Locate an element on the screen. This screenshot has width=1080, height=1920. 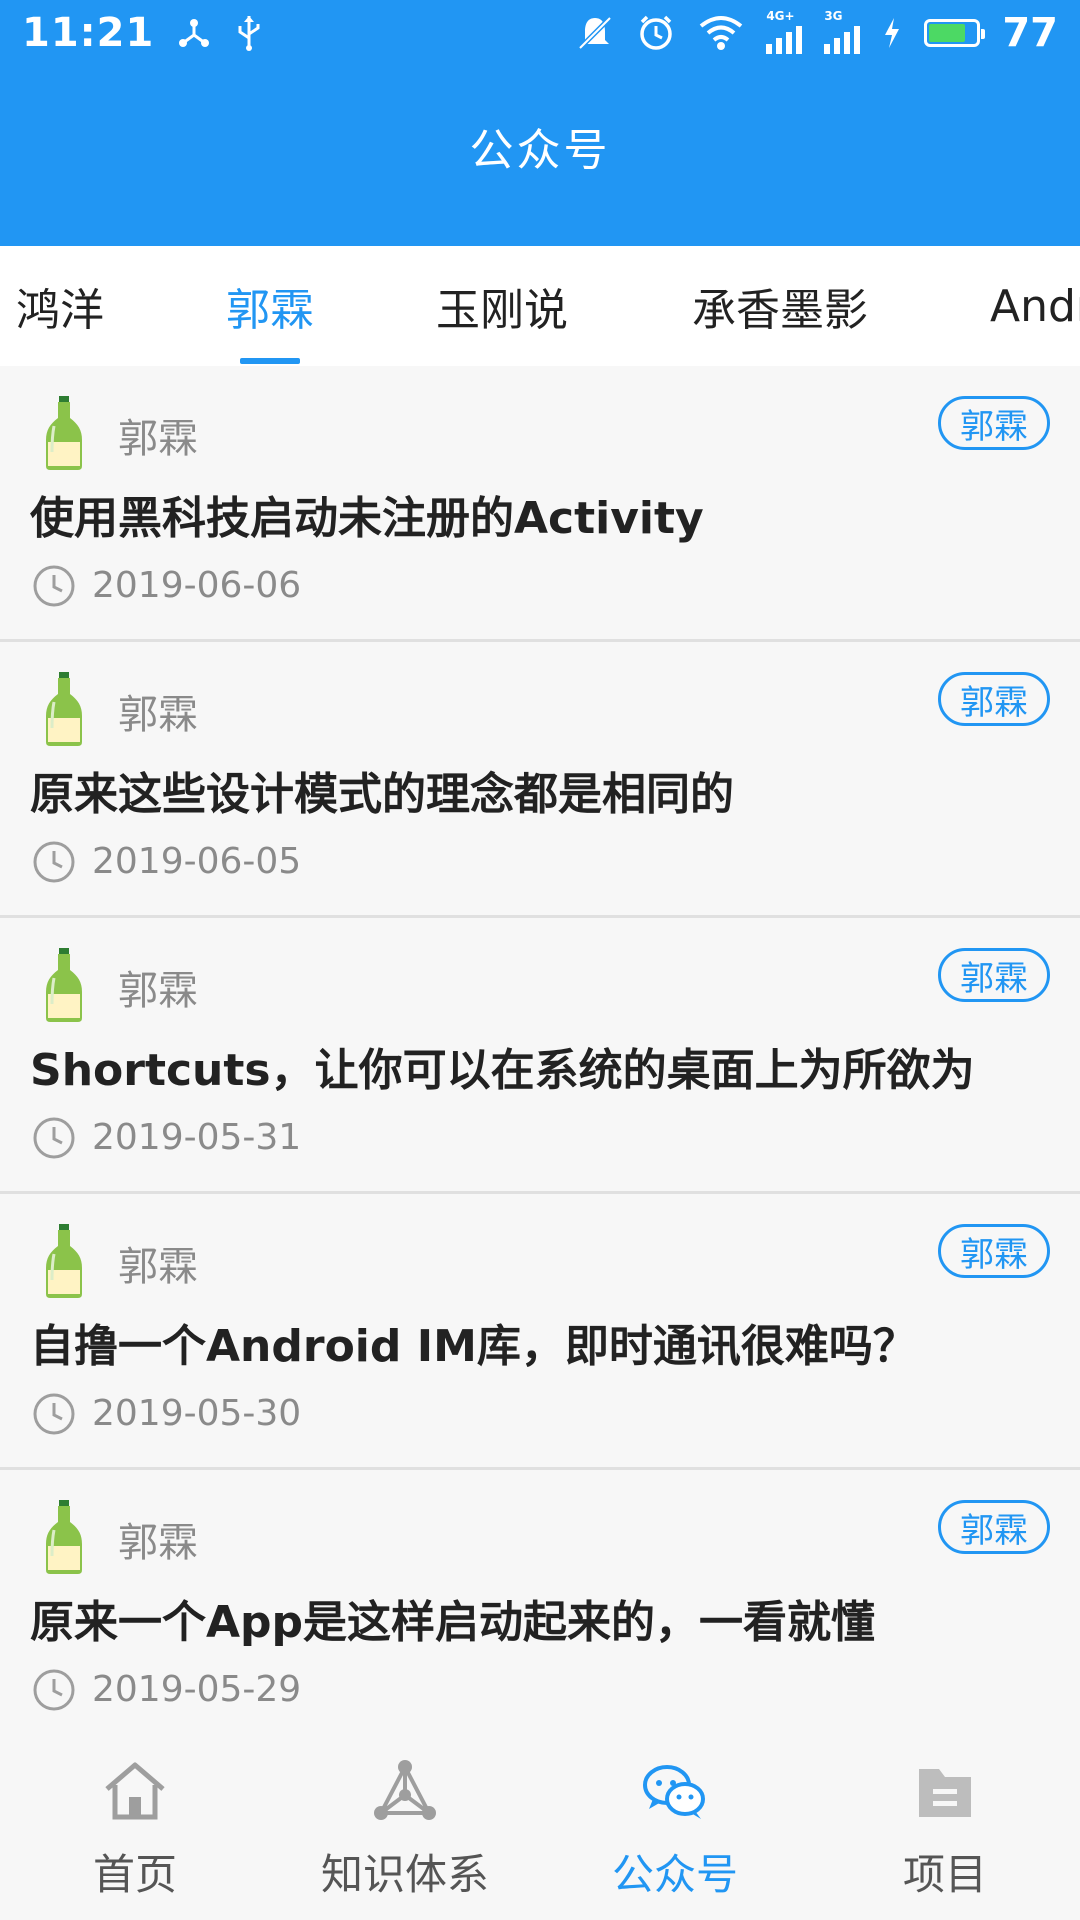
mute-icon is located at coordinates (595, 33).